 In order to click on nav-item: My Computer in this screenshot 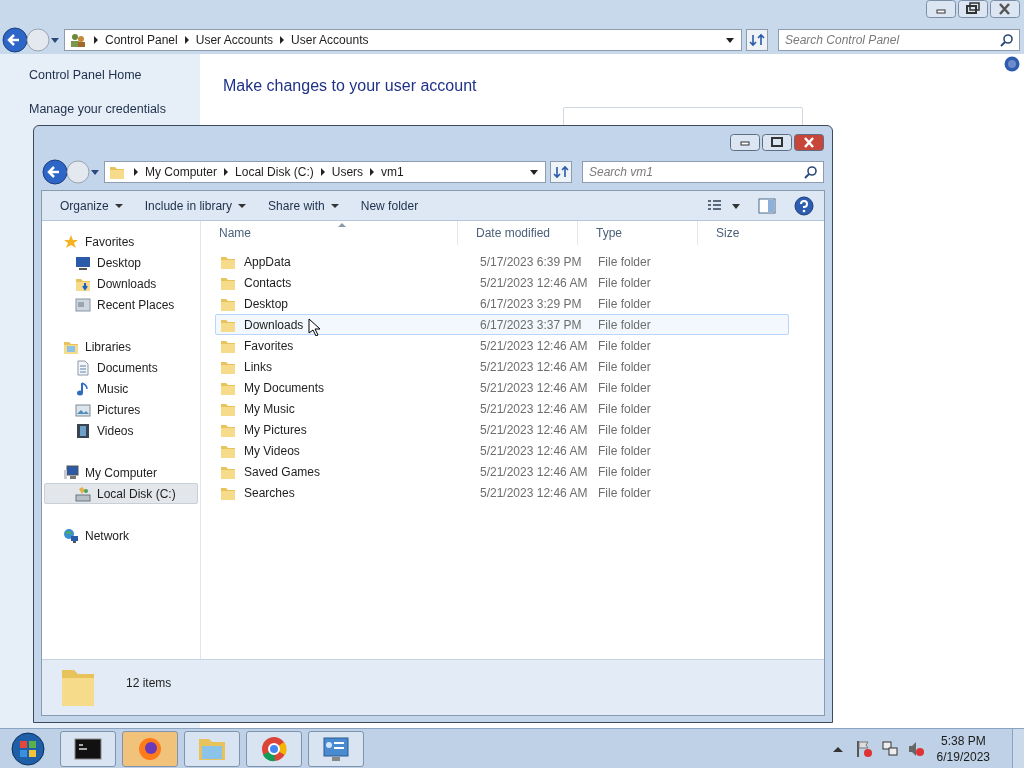, I will do `click(121, 472)`.